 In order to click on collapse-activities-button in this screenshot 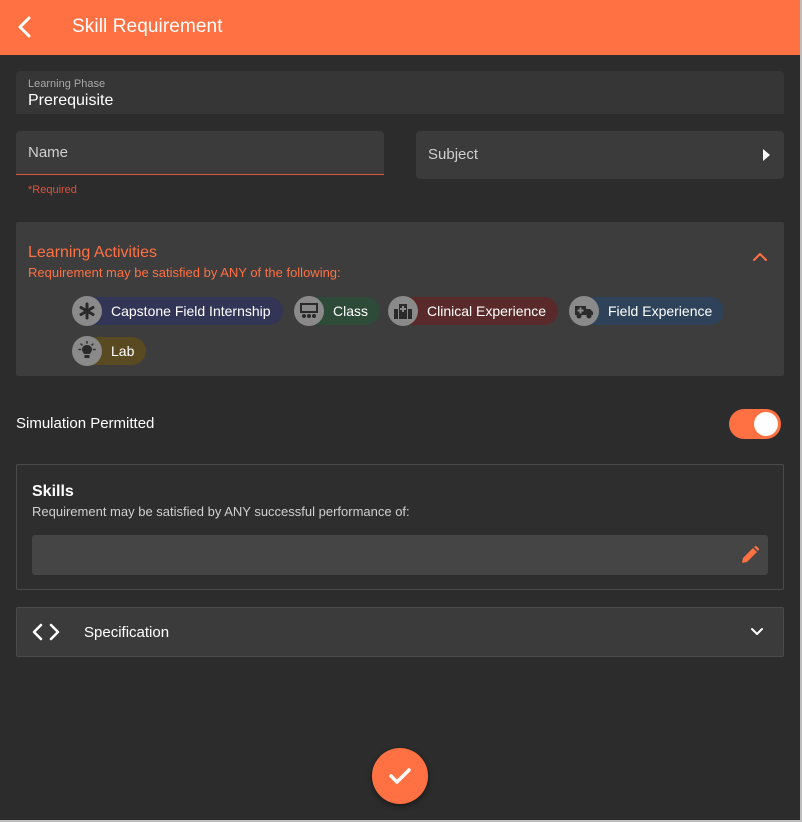, I will do `click(760, 257)`.